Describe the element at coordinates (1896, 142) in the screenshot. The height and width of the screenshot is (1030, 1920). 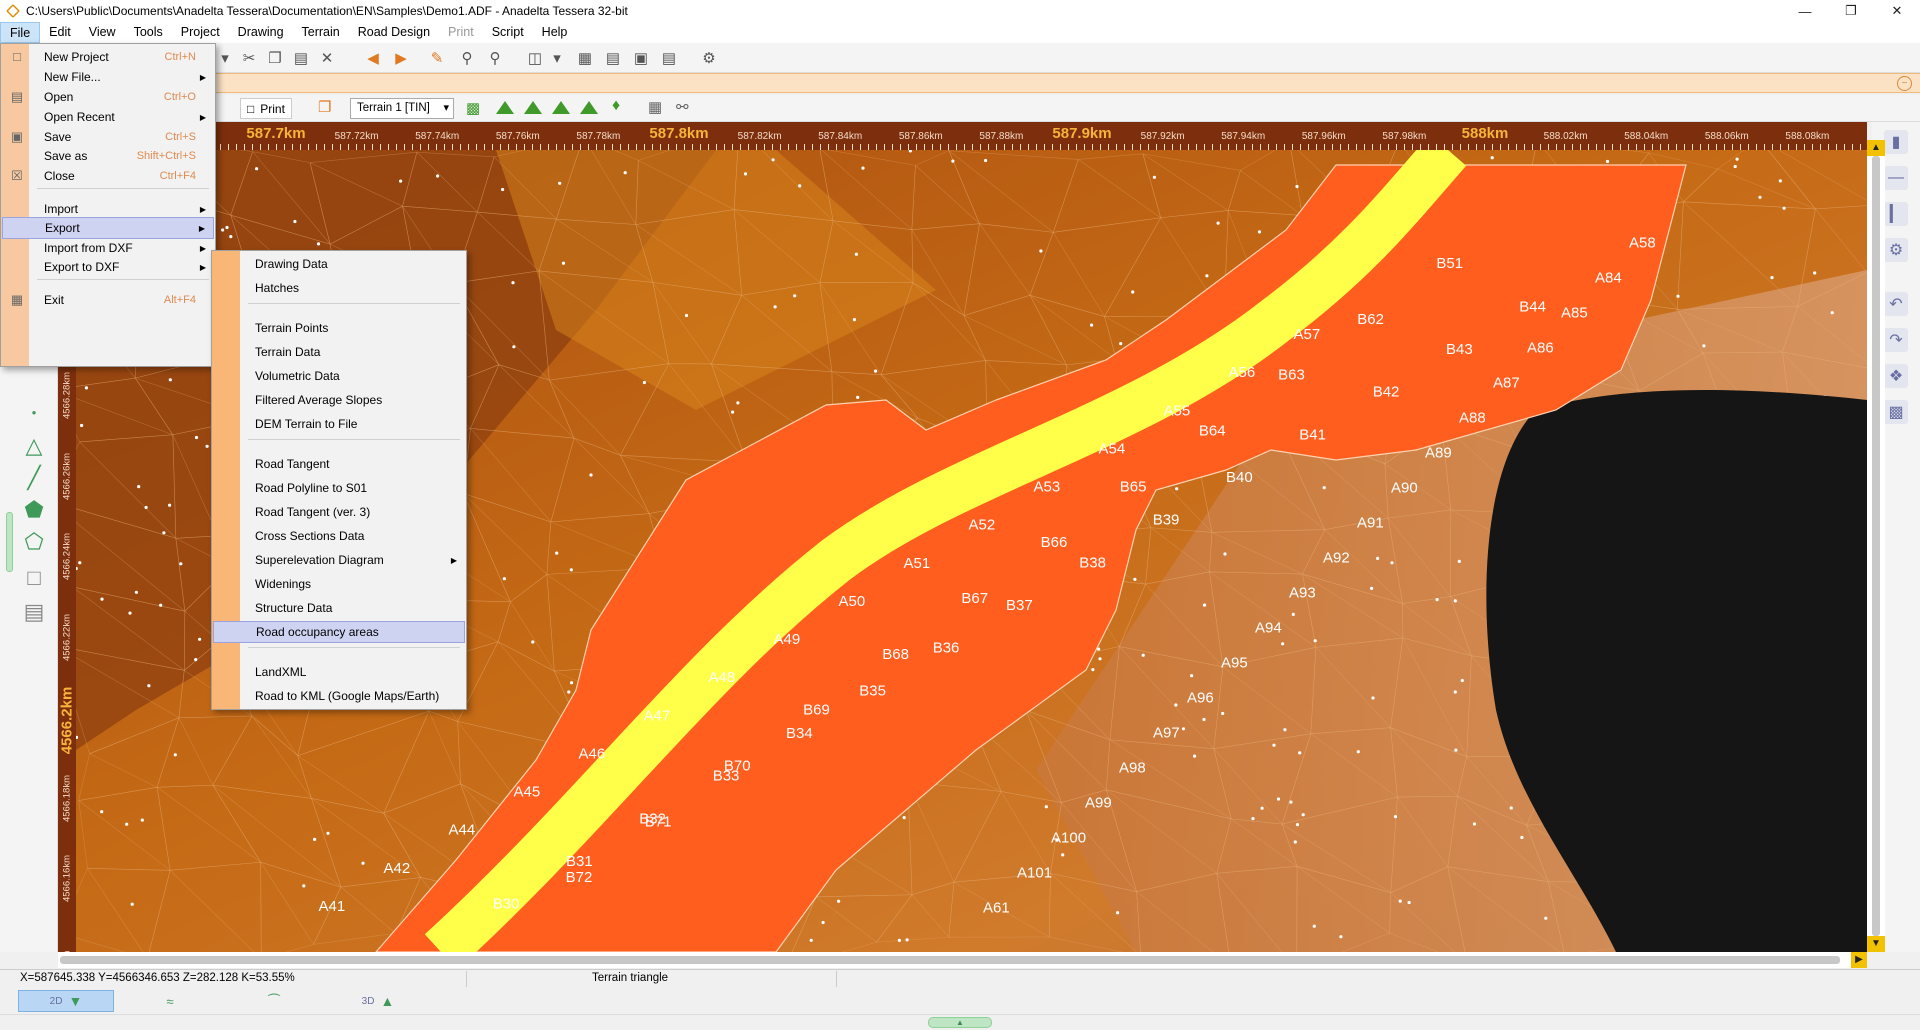
I see `scroll-icon: ▮` at that location.